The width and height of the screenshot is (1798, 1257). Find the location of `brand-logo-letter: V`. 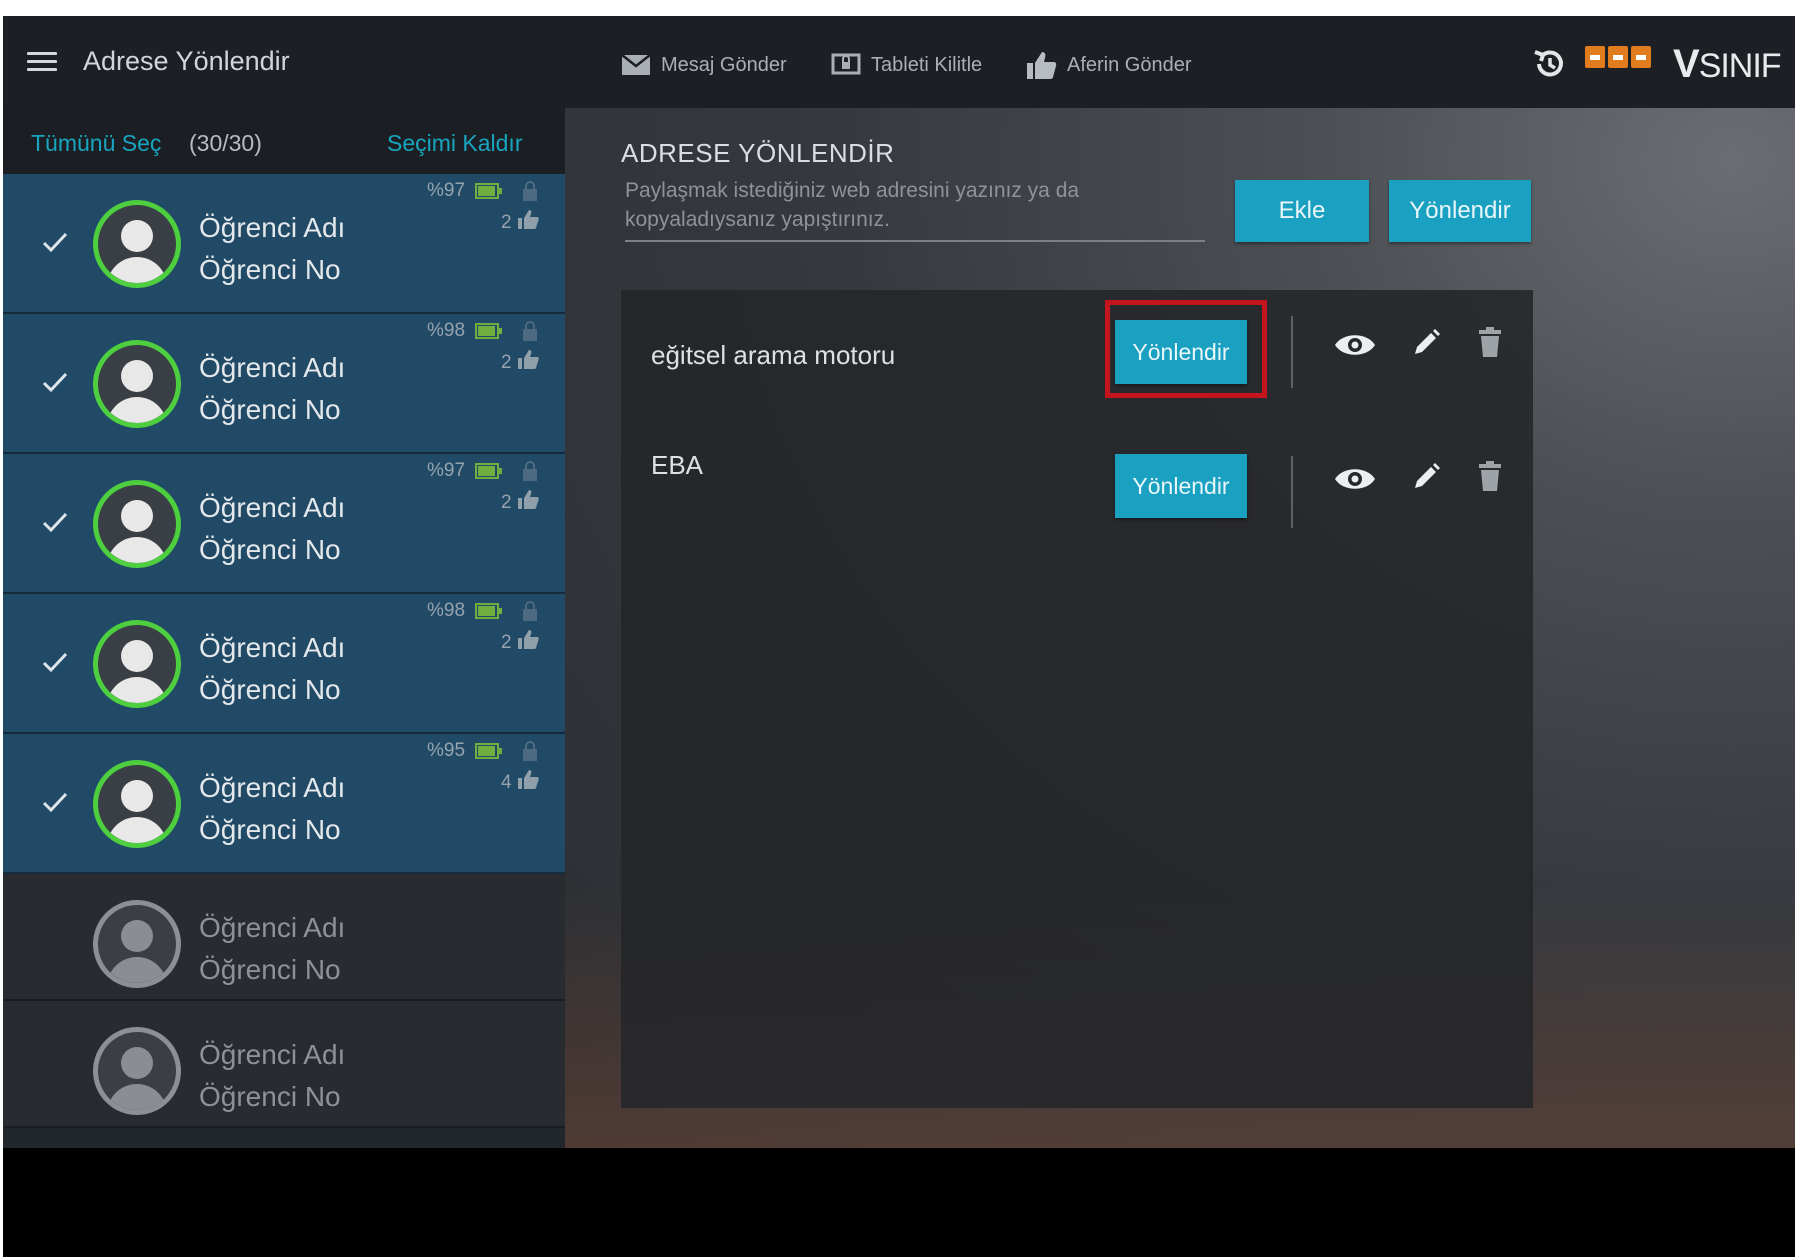

brand-logo-letter: V is located at coordinates (1686, 64).